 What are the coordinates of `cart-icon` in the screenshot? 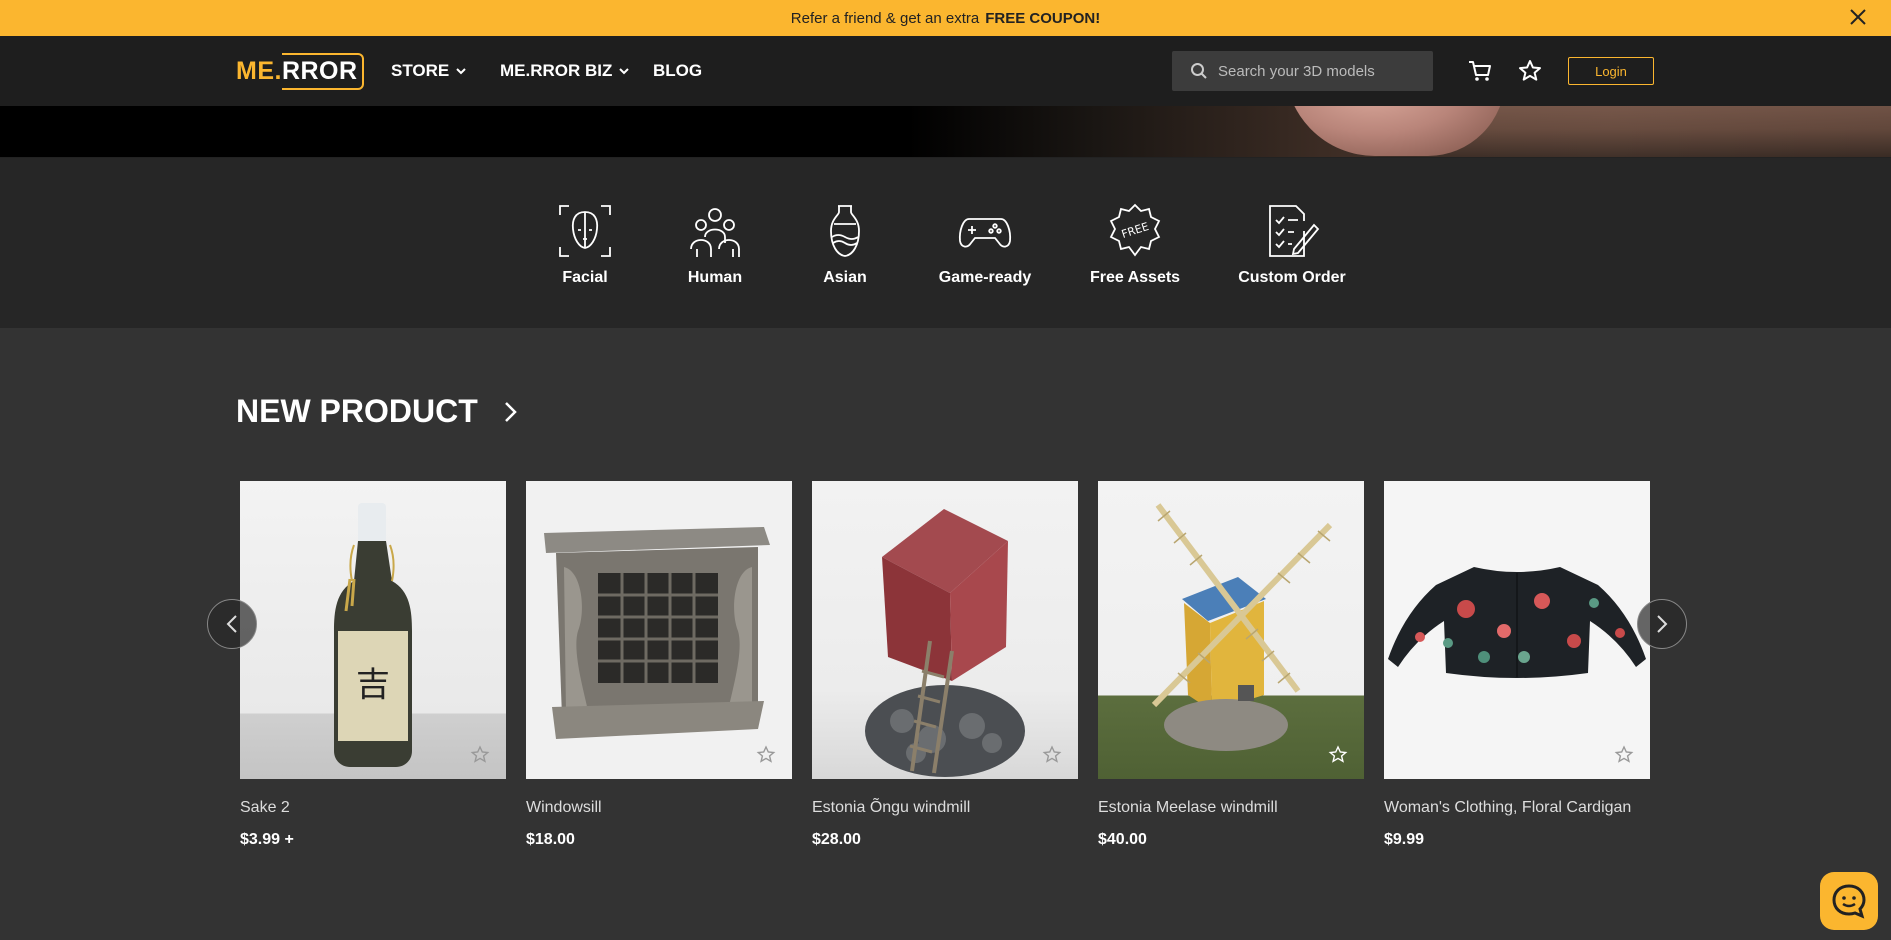 It's located at (1480, 71).